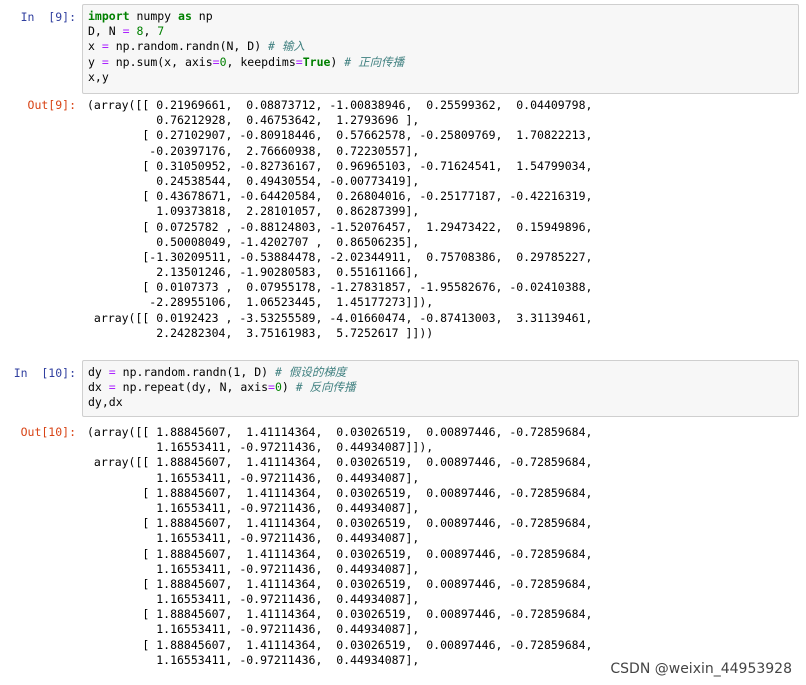 Image resolution: width=806 pixels, height=685 pixels. What do you see at coordinates (253, 180) in the screenshot?
I see `output-line: 0.24538544, 0.49430554, -0.00773419],` at bounding box center [253, 180].